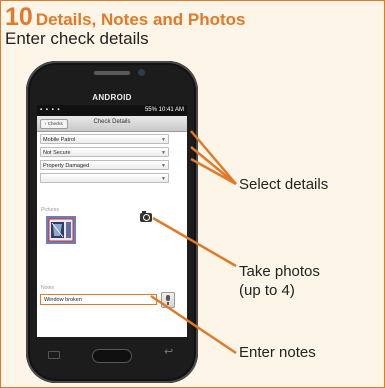 The height and width of the screenshot is (388, 385). What do you see at coordinates (279, 271) in the screenshot?
I see `annotation-take-photos: Take photos` at bounding box center [279, 271].